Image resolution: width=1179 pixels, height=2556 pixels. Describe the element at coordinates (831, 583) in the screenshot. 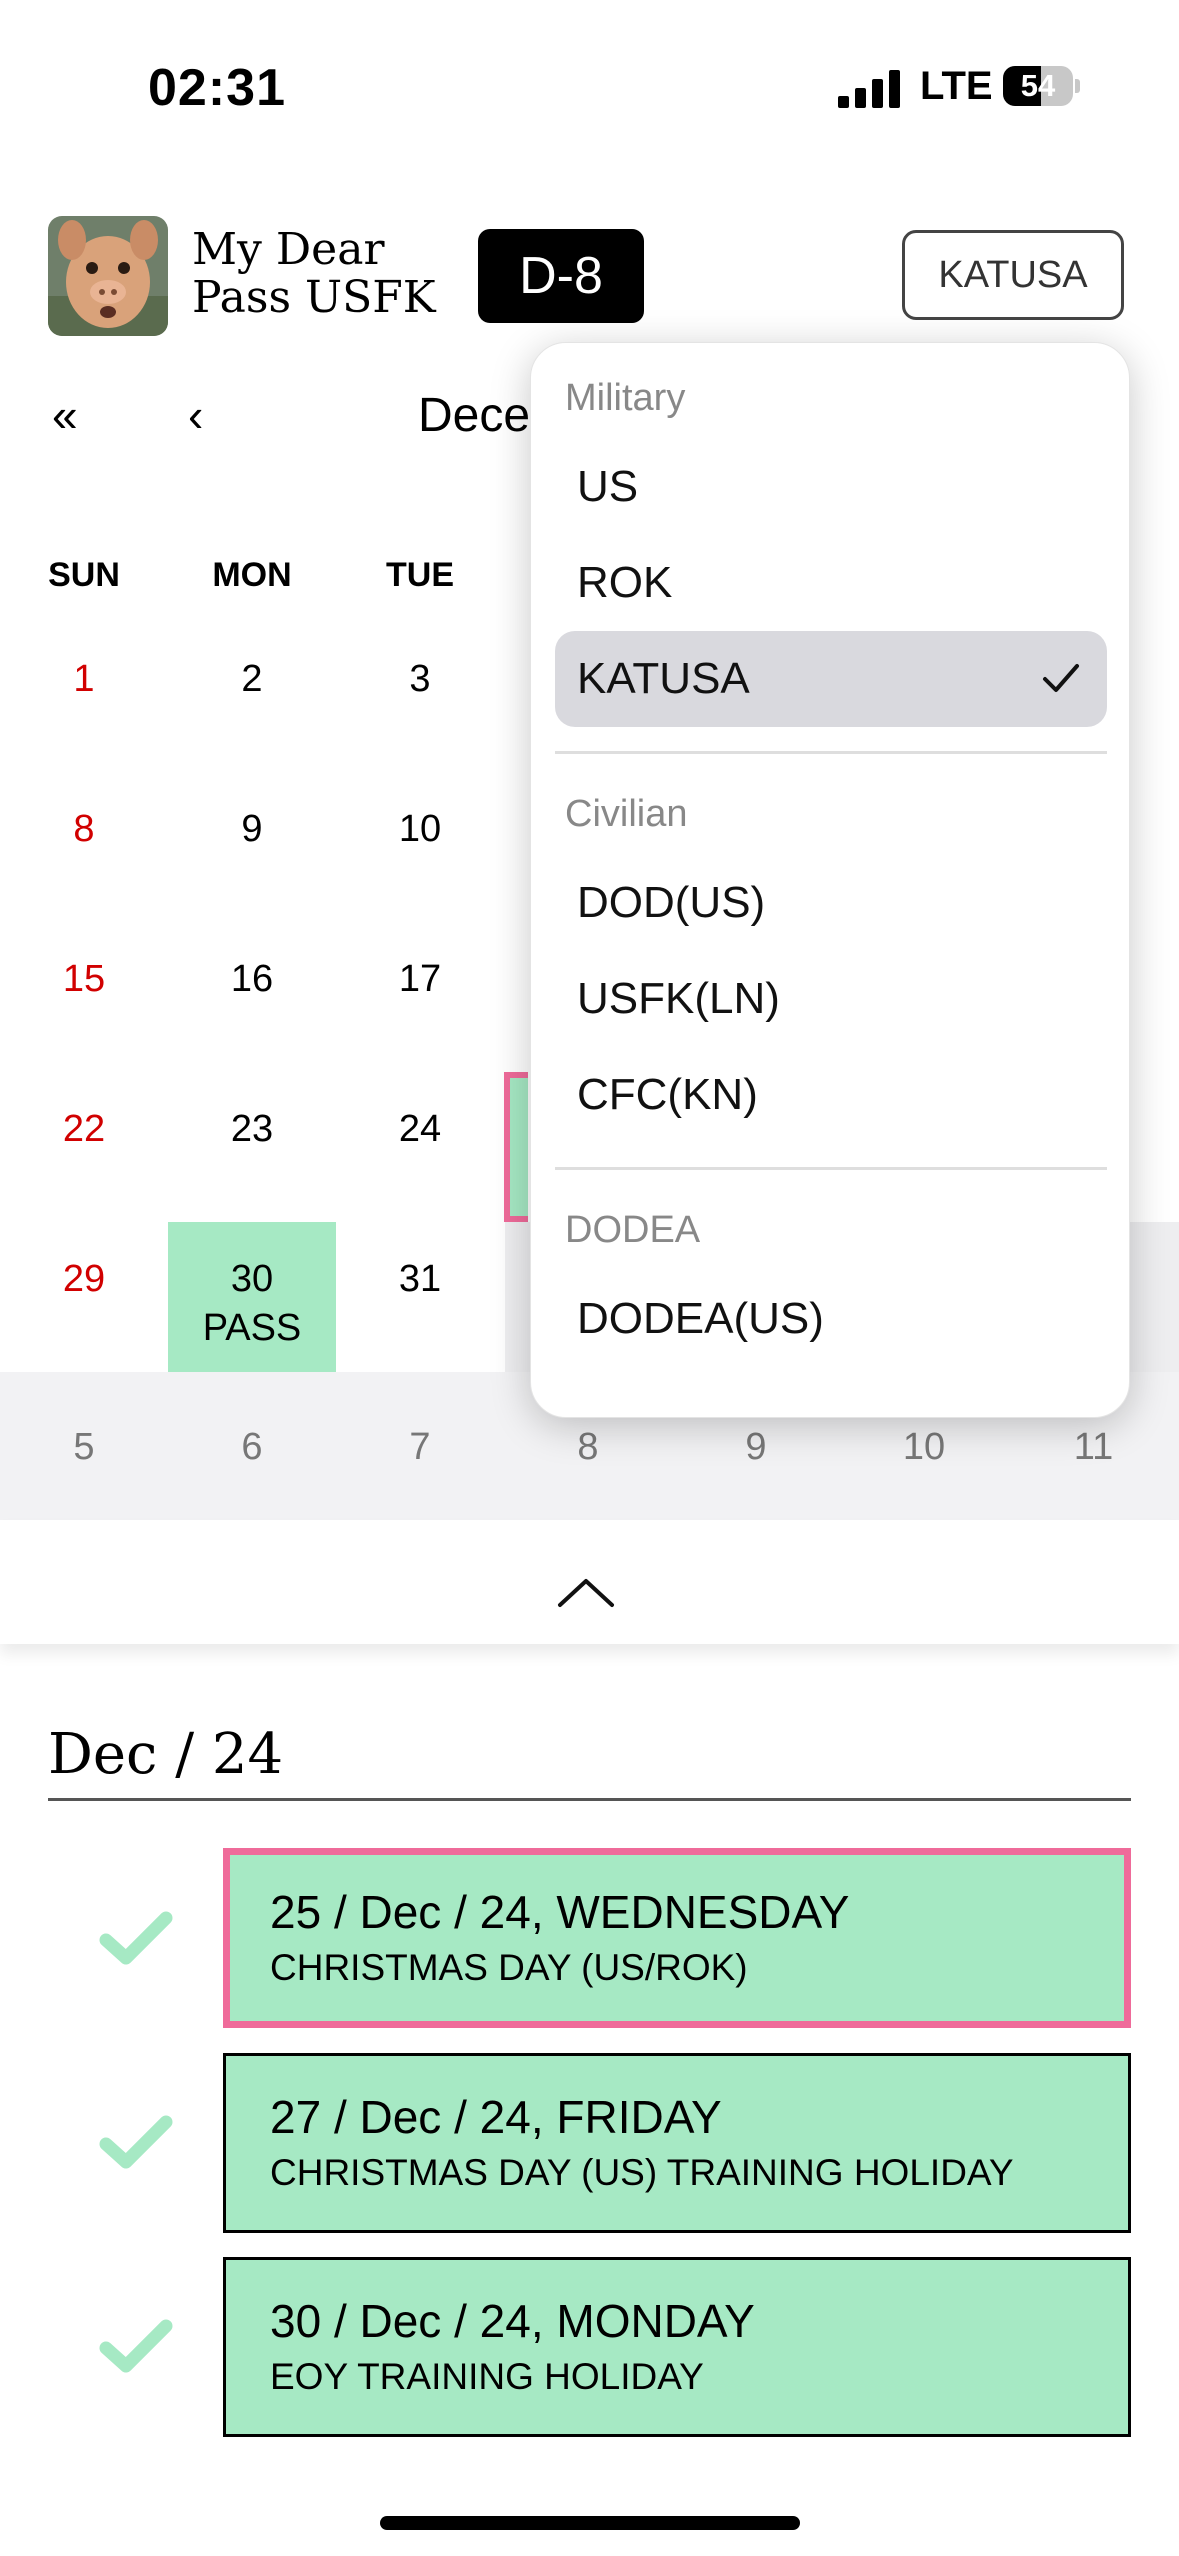

I see `dropdown-item-rok: ROK` at that location.